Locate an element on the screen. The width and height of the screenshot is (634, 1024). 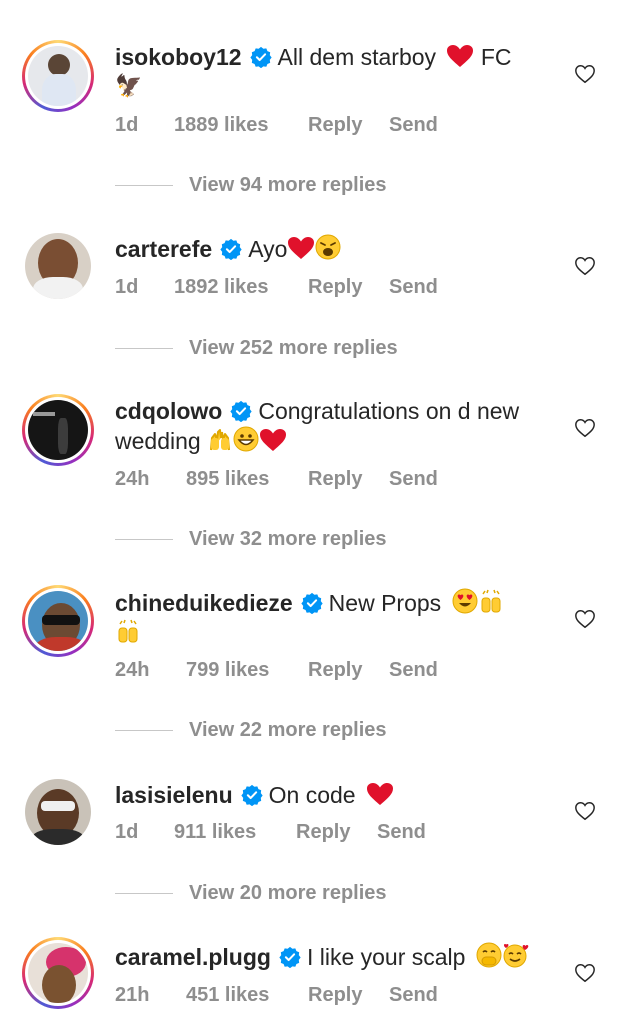
comment-body: On code is located at coordinates (312, 795).